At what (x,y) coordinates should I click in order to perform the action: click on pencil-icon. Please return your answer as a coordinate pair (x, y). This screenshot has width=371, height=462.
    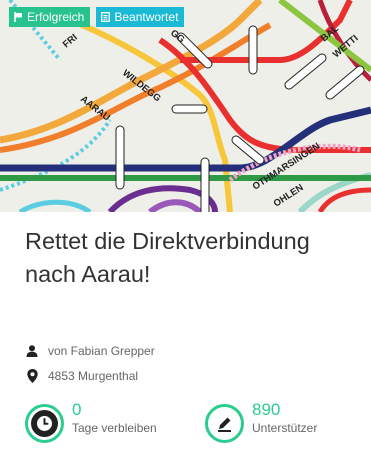
    Looking at the image, I should click on (224, 423).